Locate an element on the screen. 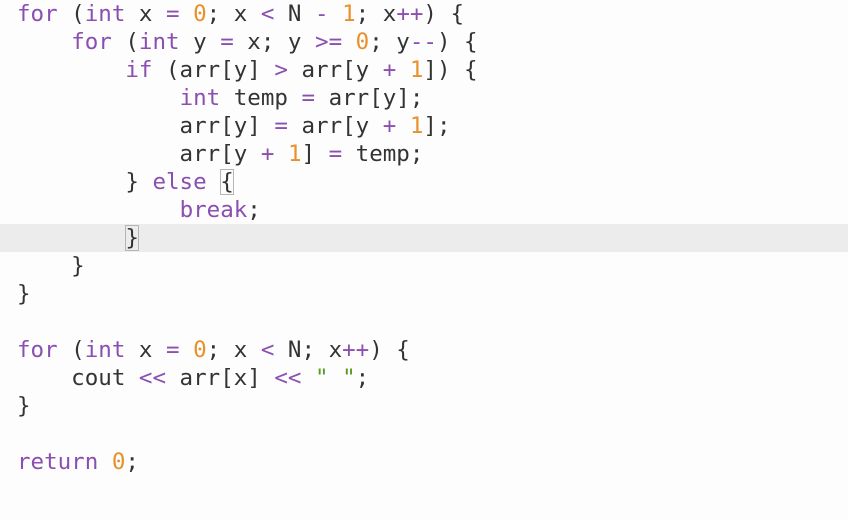 The width and height of the screenshot is (848, 520). code-text: arr[y] is located at coordinates (146, 126).